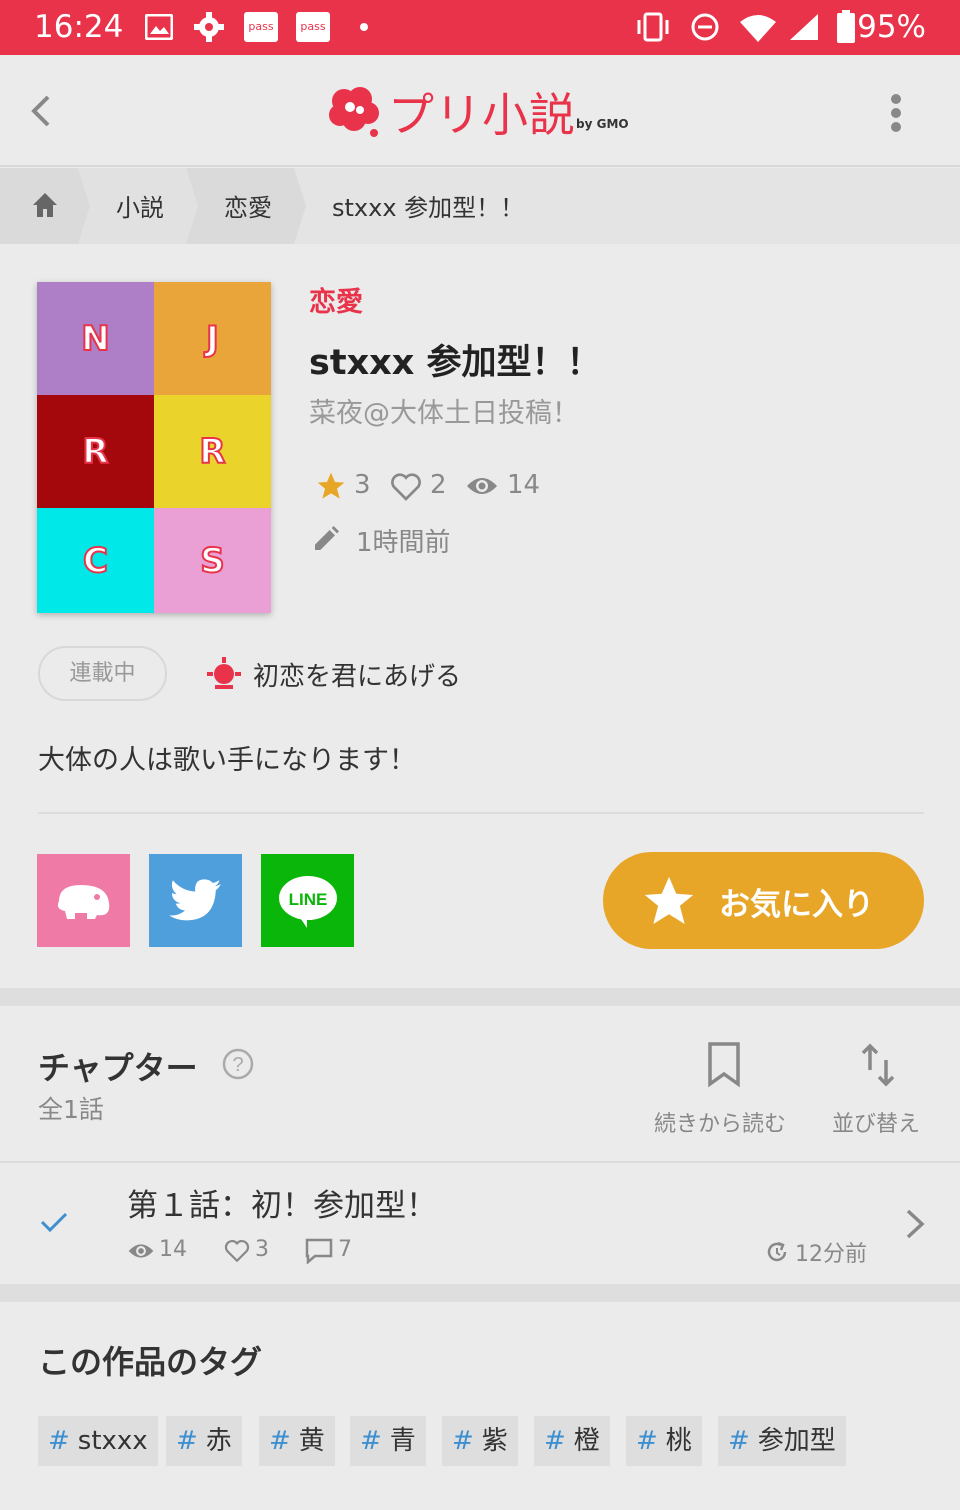 Image resolution: width=960 pixels, height=1510 pixels. I want to click on chapter-heading: チャプター, so click(118, 1068).